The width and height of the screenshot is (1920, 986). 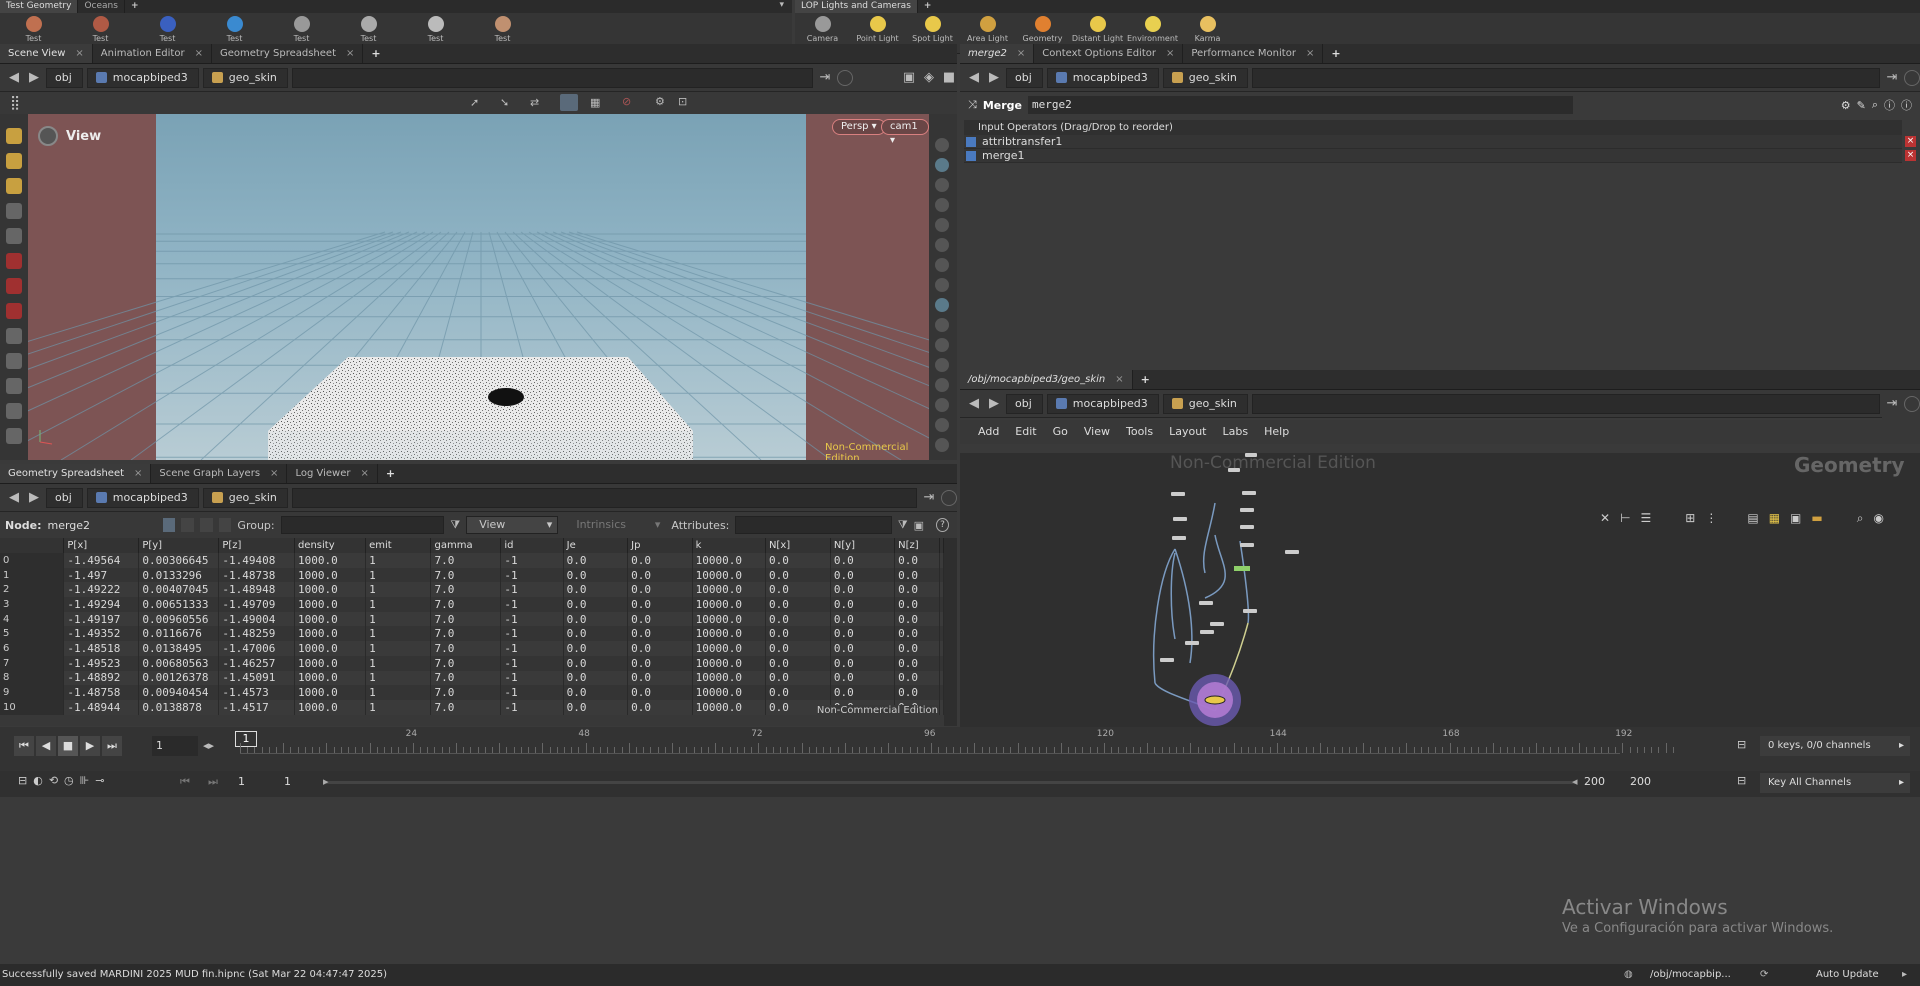 What do you see at coordinates (909, 77) in the screenshot?
I see `display-options-icon: ▣` at bounding box center [909, 77].